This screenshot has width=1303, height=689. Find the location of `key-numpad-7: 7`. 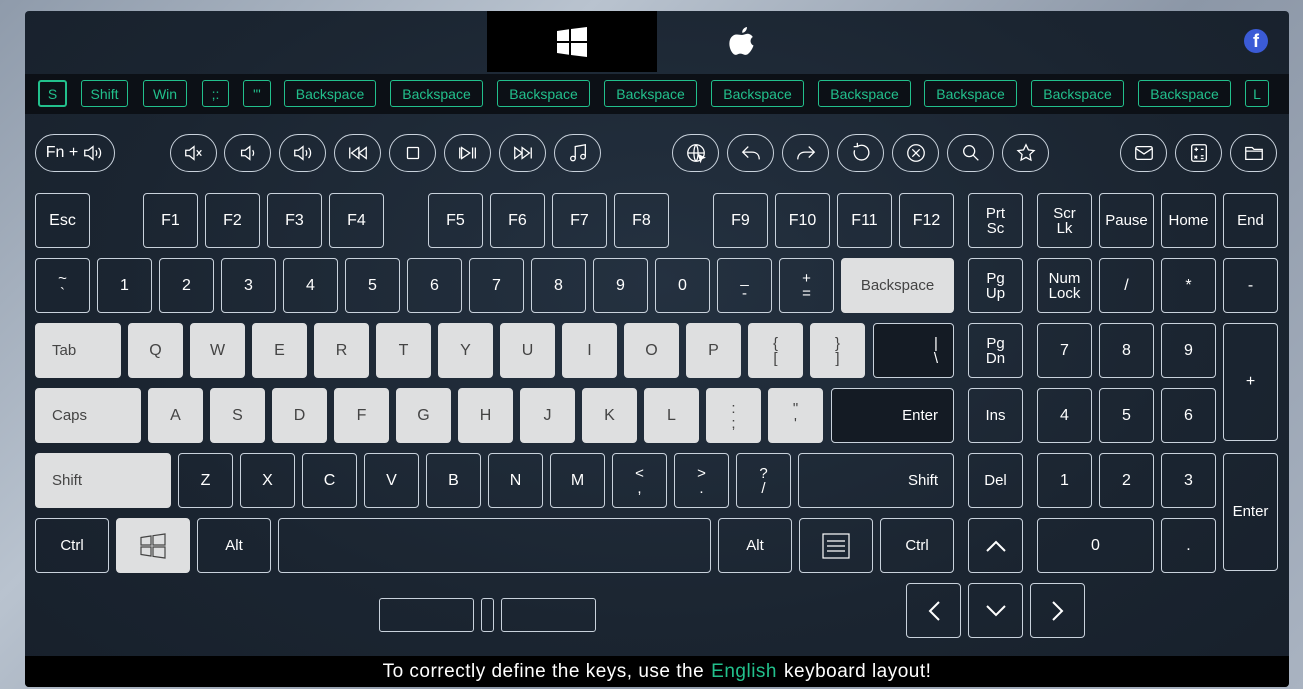

key-numpad-7: 7 is located at coordinates (1064, 350).